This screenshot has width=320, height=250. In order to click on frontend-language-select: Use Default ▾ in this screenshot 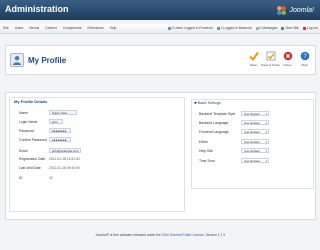, I will do `click(255, 131)`.